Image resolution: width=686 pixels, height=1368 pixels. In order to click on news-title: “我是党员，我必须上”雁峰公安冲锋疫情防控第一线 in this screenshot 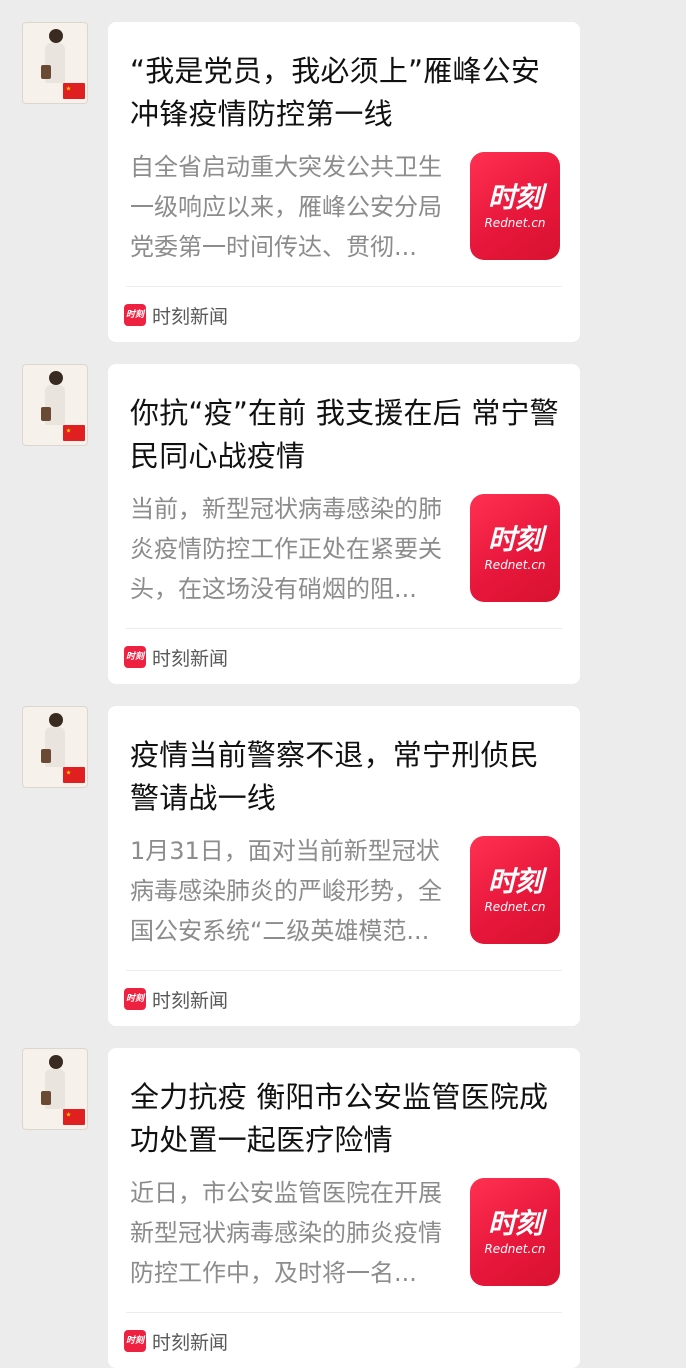, I will do `click(335, 92)`.